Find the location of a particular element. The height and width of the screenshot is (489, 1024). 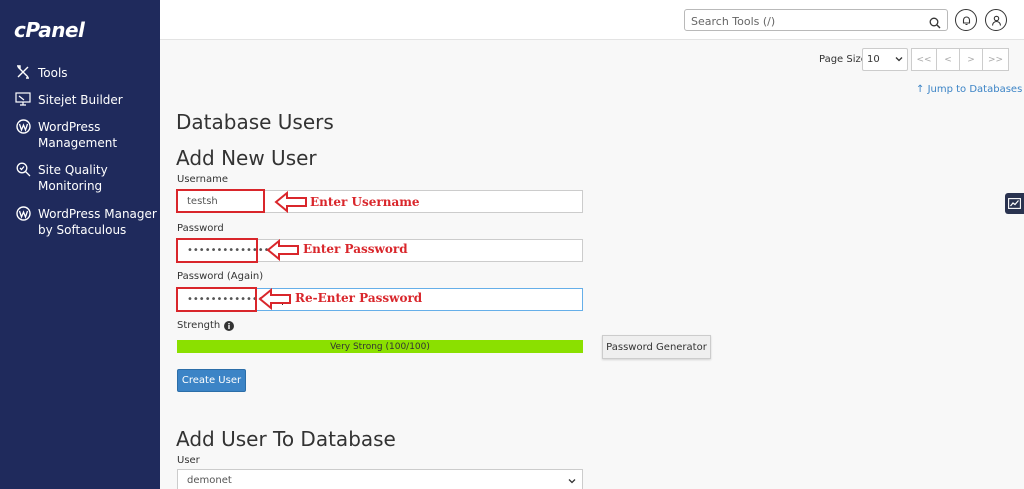

sidebar-item-label: Sitejet Builder is located at coordinates (80, 100).